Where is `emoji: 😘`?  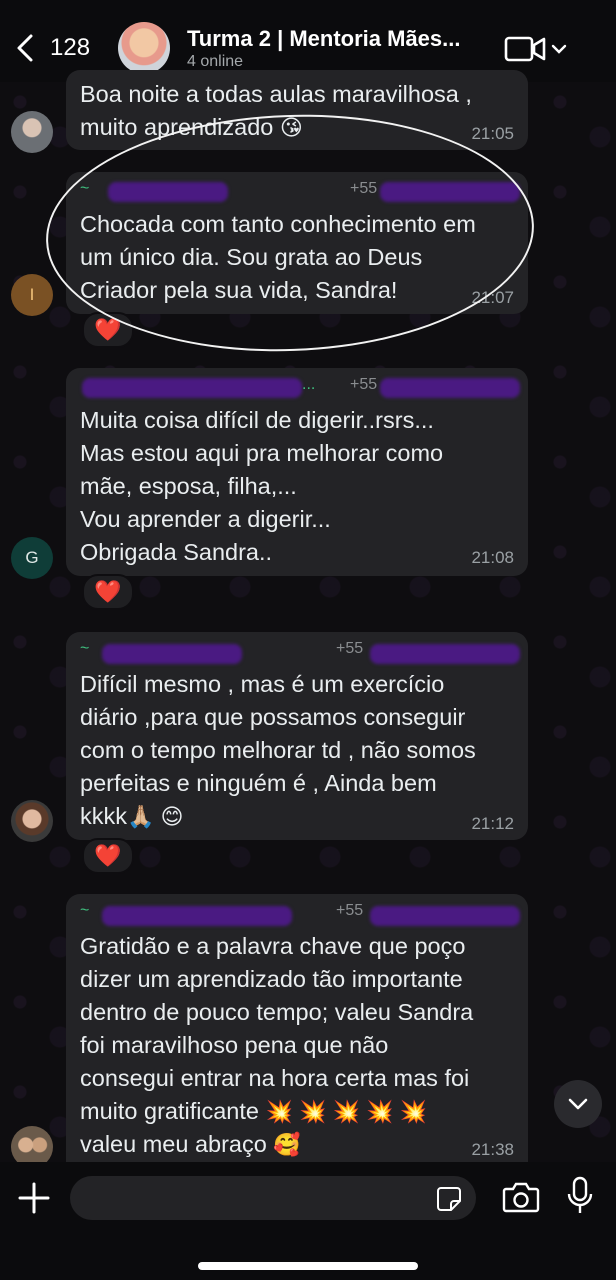
emoji: 😘 is located at coordinates (291, 127).